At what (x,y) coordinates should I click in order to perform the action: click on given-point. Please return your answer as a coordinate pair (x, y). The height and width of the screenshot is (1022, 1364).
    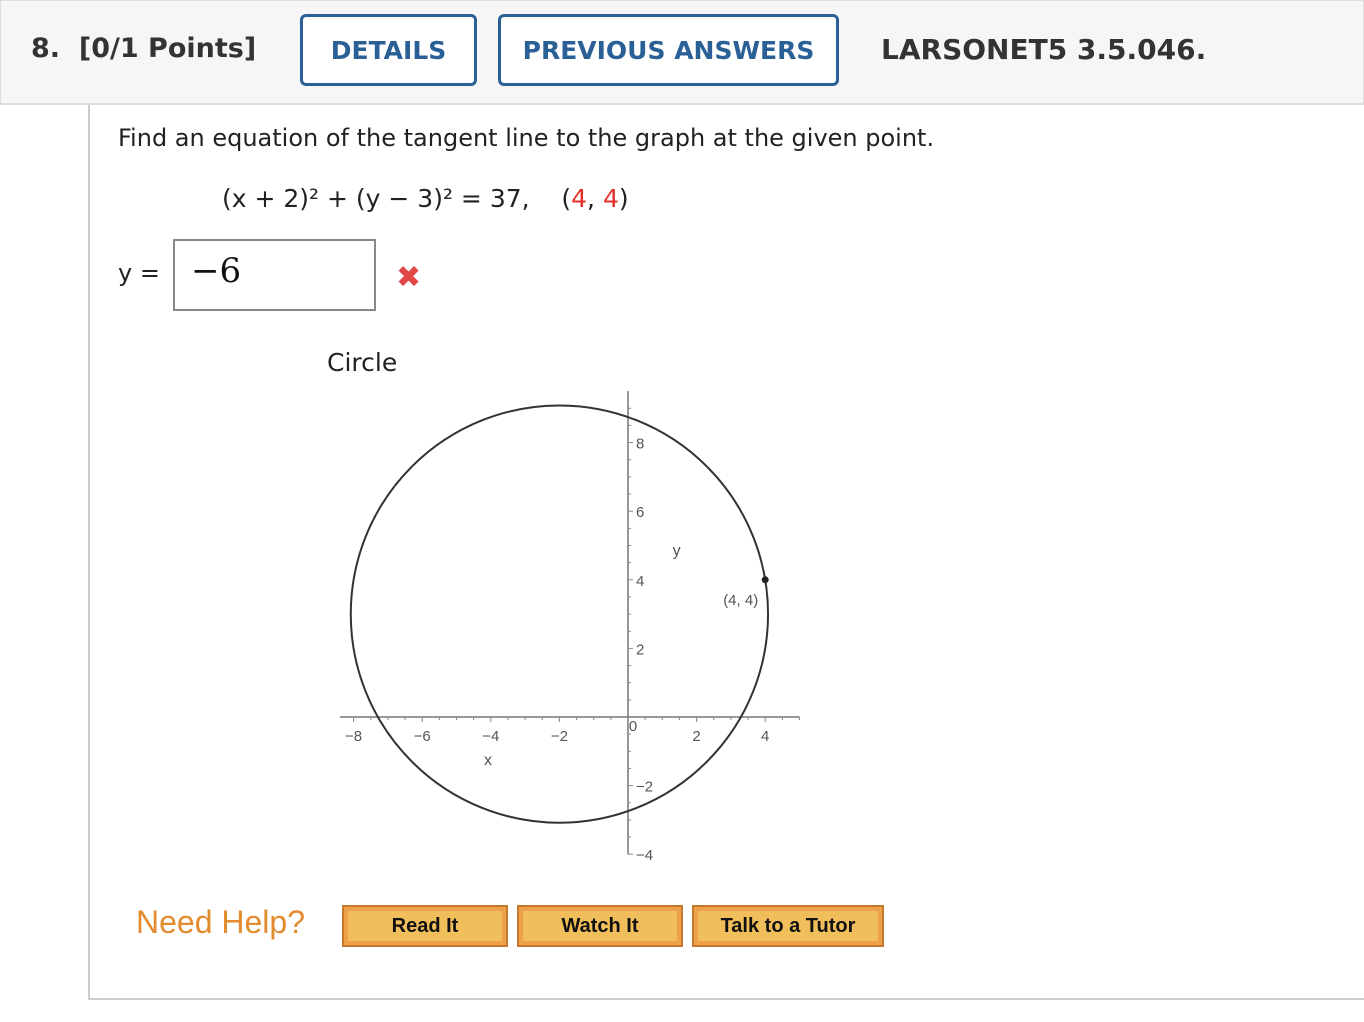
    Looking at the image, I should click on (765, 580).